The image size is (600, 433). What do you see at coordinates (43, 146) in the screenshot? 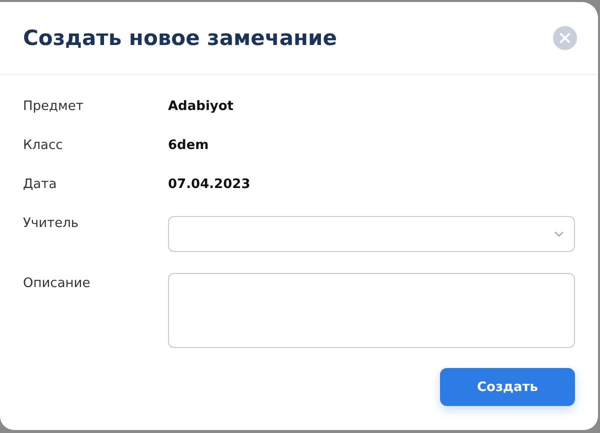
I see `field-label: Класс` at bounding box center [43, 146].